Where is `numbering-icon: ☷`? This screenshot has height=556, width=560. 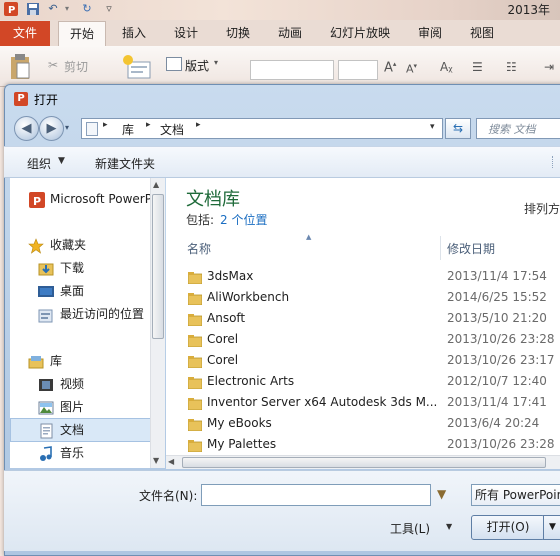 numbering-icon: ☷ is located at coordinates (511, 67).